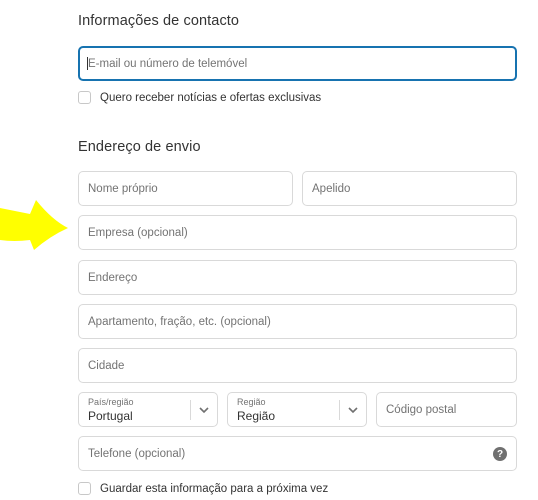 This screenshot has height=500, width=538. What do you see at coordinates (106, 365) in the screenshot?
I see `city-placeholder: Cidade` at bounding box center [106, 365].